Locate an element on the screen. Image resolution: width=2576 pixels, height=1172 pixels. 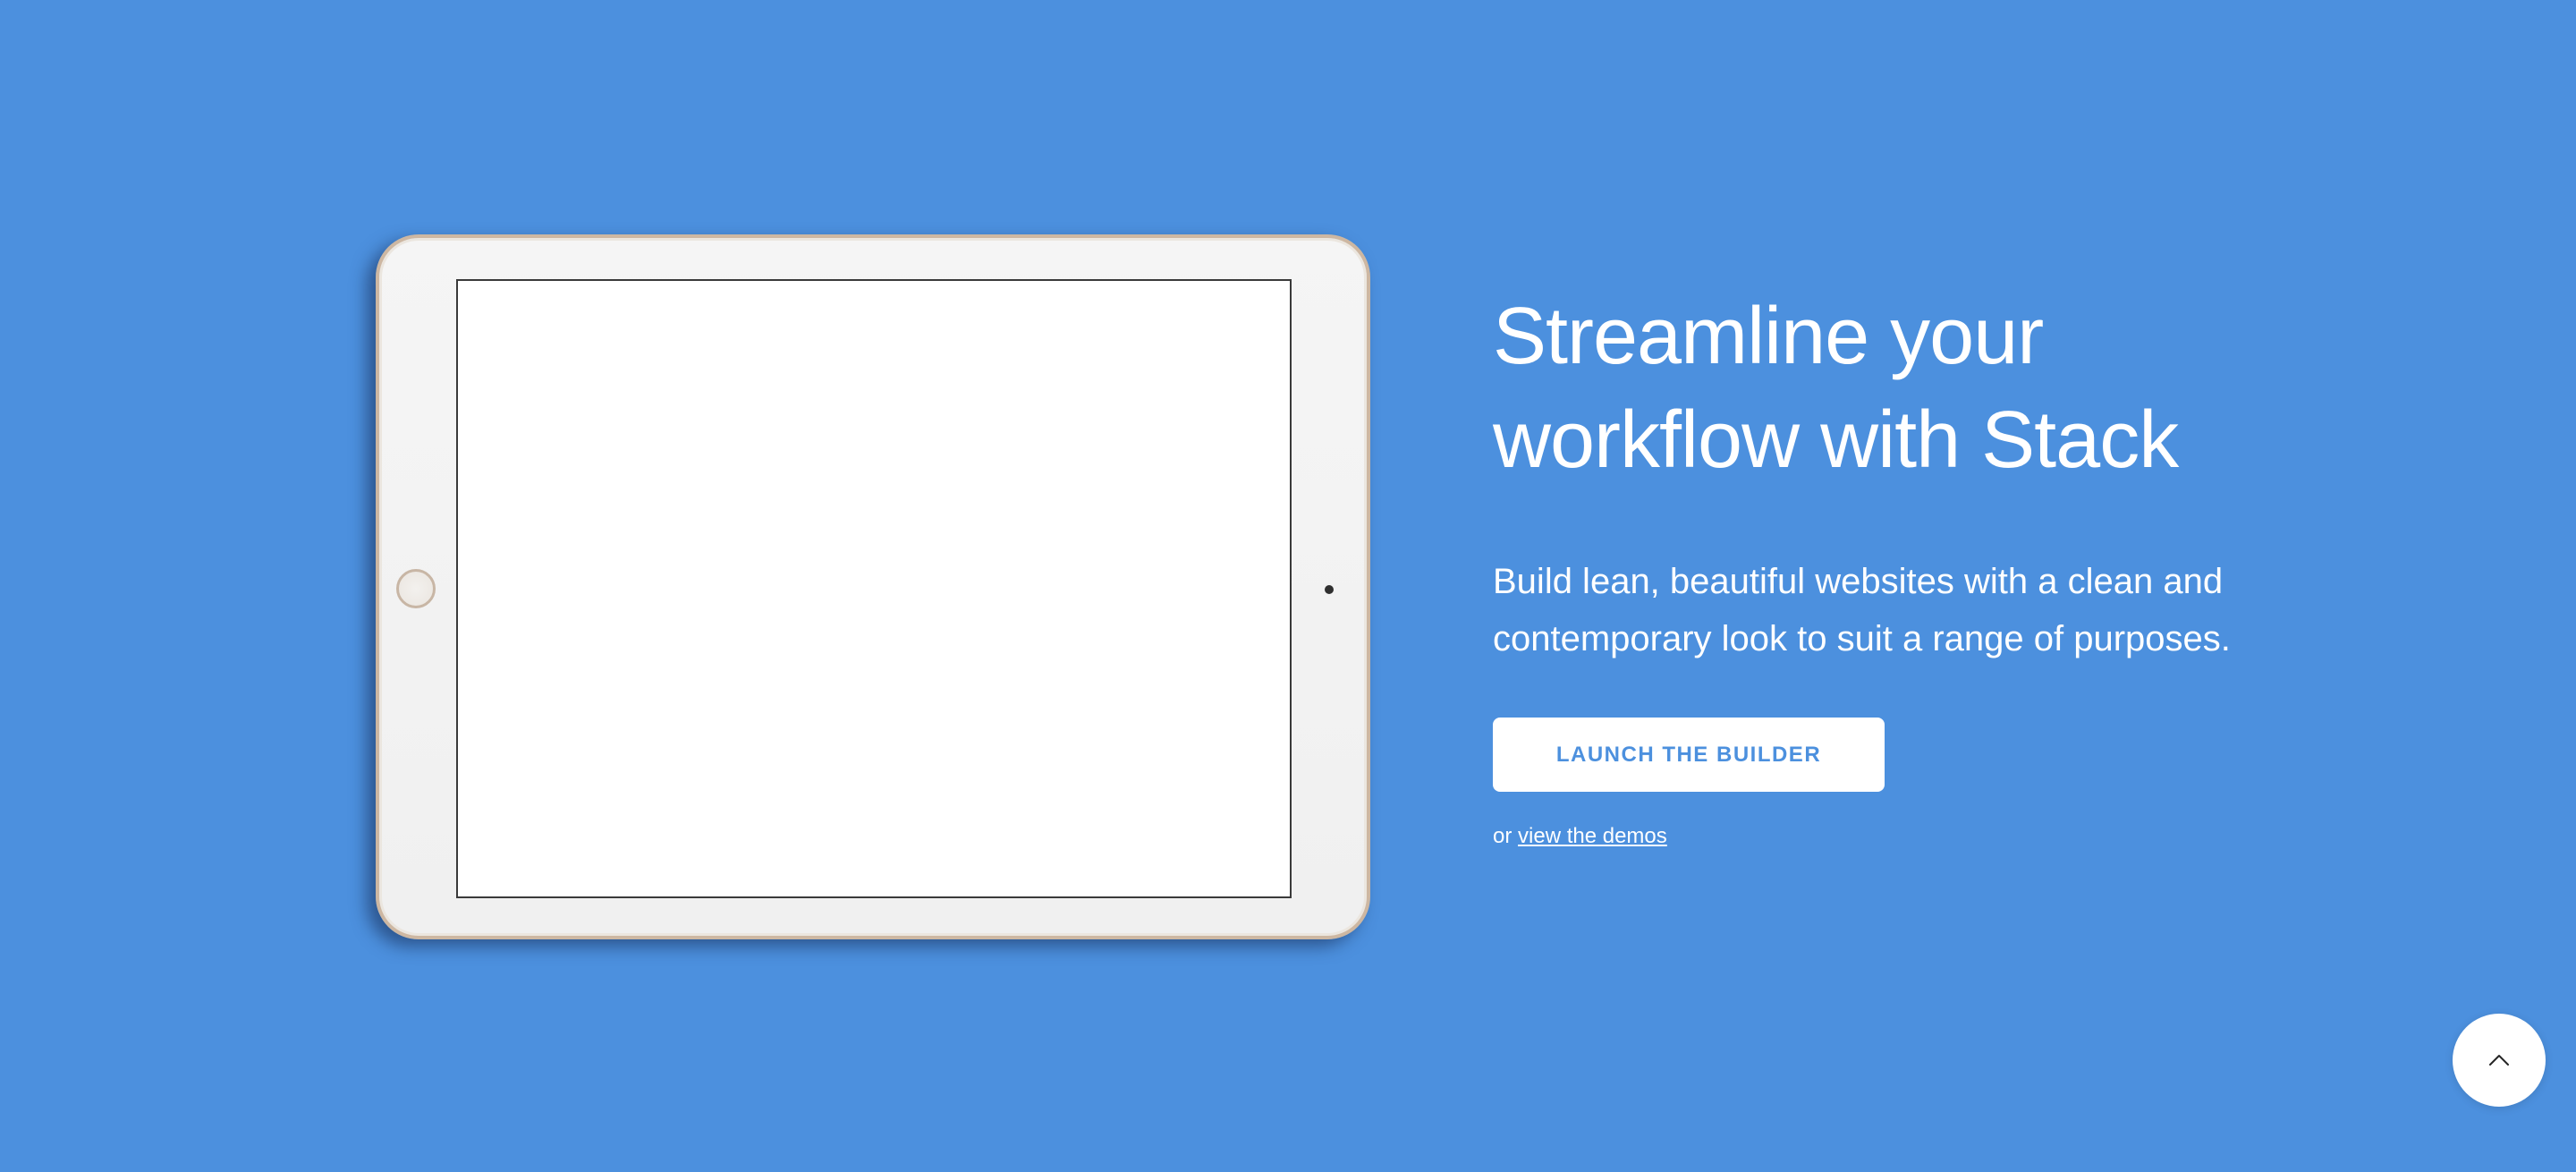
camera-icon is located at coordinates (1329, 589).